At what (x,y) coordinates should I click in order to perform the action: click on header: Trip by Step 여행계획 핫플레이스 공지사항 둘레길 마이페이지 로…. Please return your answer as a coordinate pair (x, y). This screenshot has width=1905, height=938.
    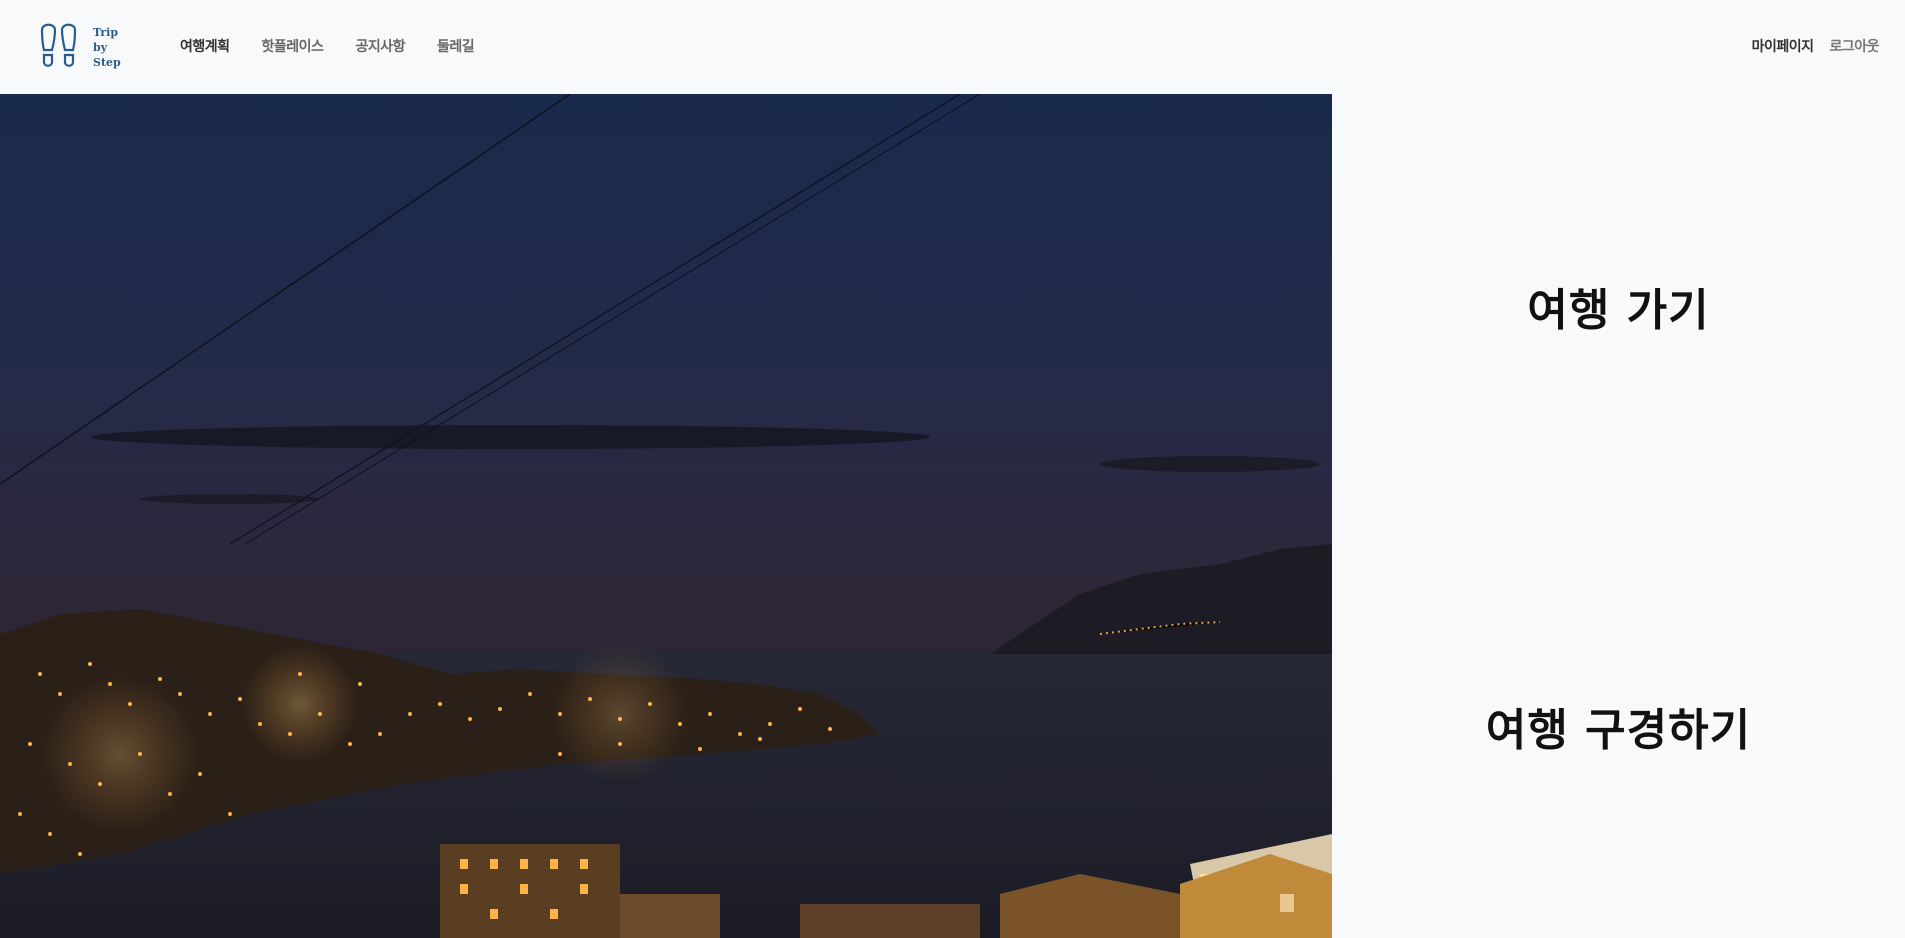
    Looking at the image, I should click on (952, 47).